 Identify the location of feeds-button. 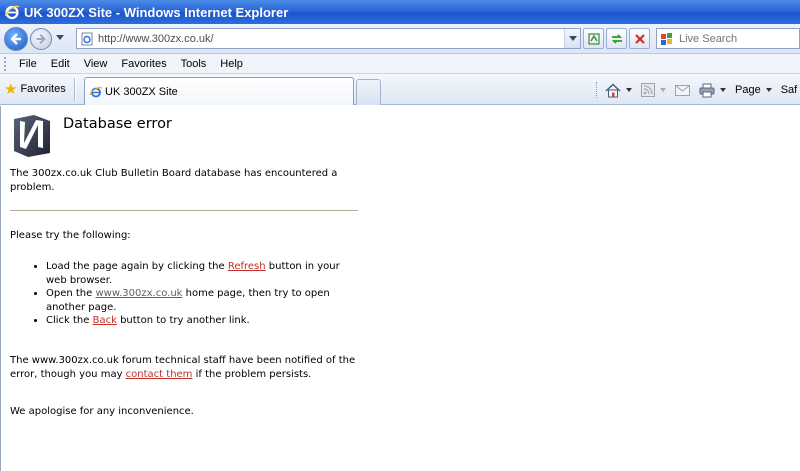
(653, 90).